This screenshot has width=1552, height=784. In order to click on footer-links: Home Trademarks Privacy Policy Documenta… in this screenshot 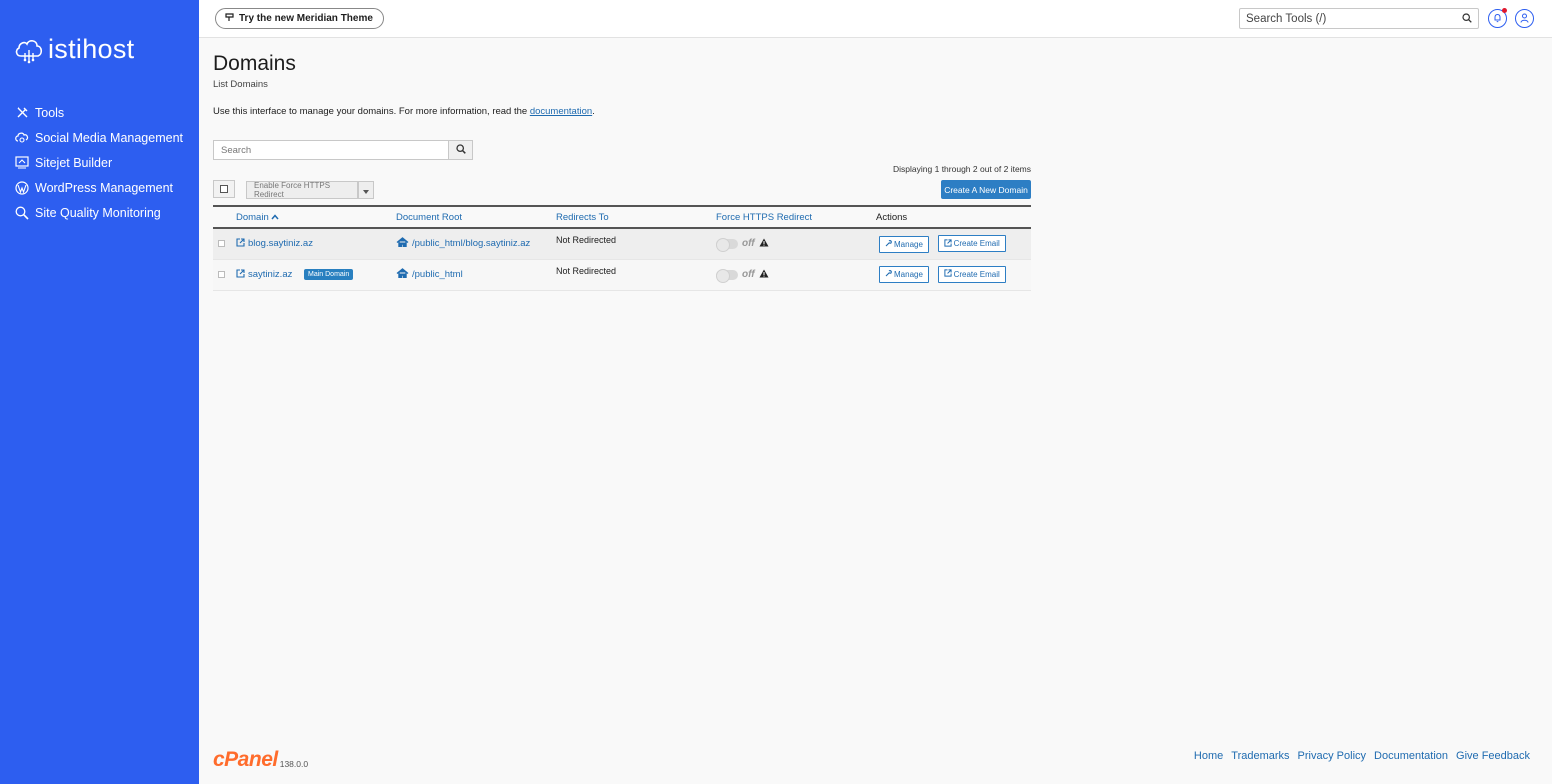, I will do `click(1362, 756)`.